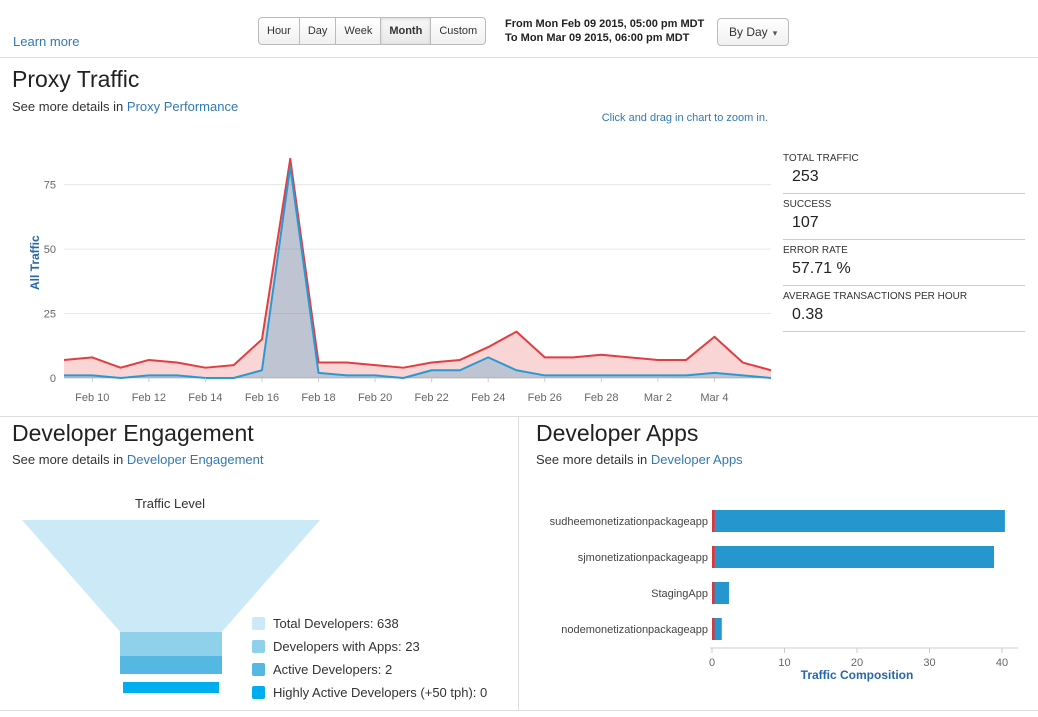  I want to click on developer-apps-link: Developer Apps, so click(697, 459).